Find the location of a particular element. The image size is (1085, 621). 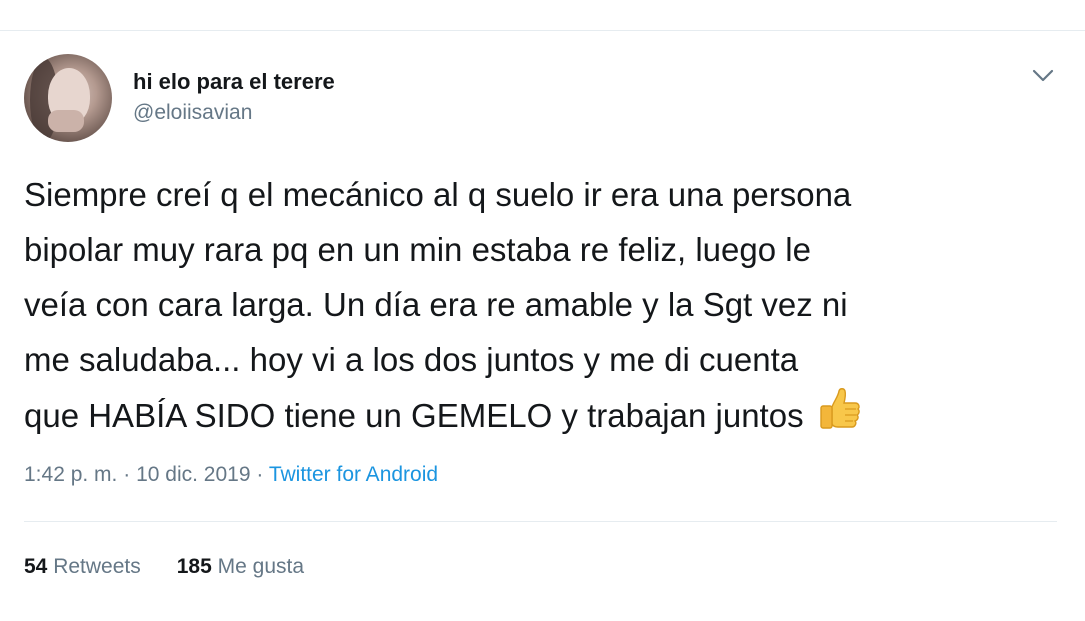

user-name: hi elo para el terere is located at coordinates (234, 82).